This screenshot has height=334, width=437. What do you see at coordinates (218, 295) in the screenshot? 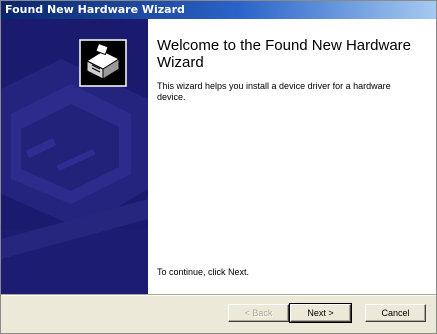
I see `button-separator` at bounding box center [218, 295].